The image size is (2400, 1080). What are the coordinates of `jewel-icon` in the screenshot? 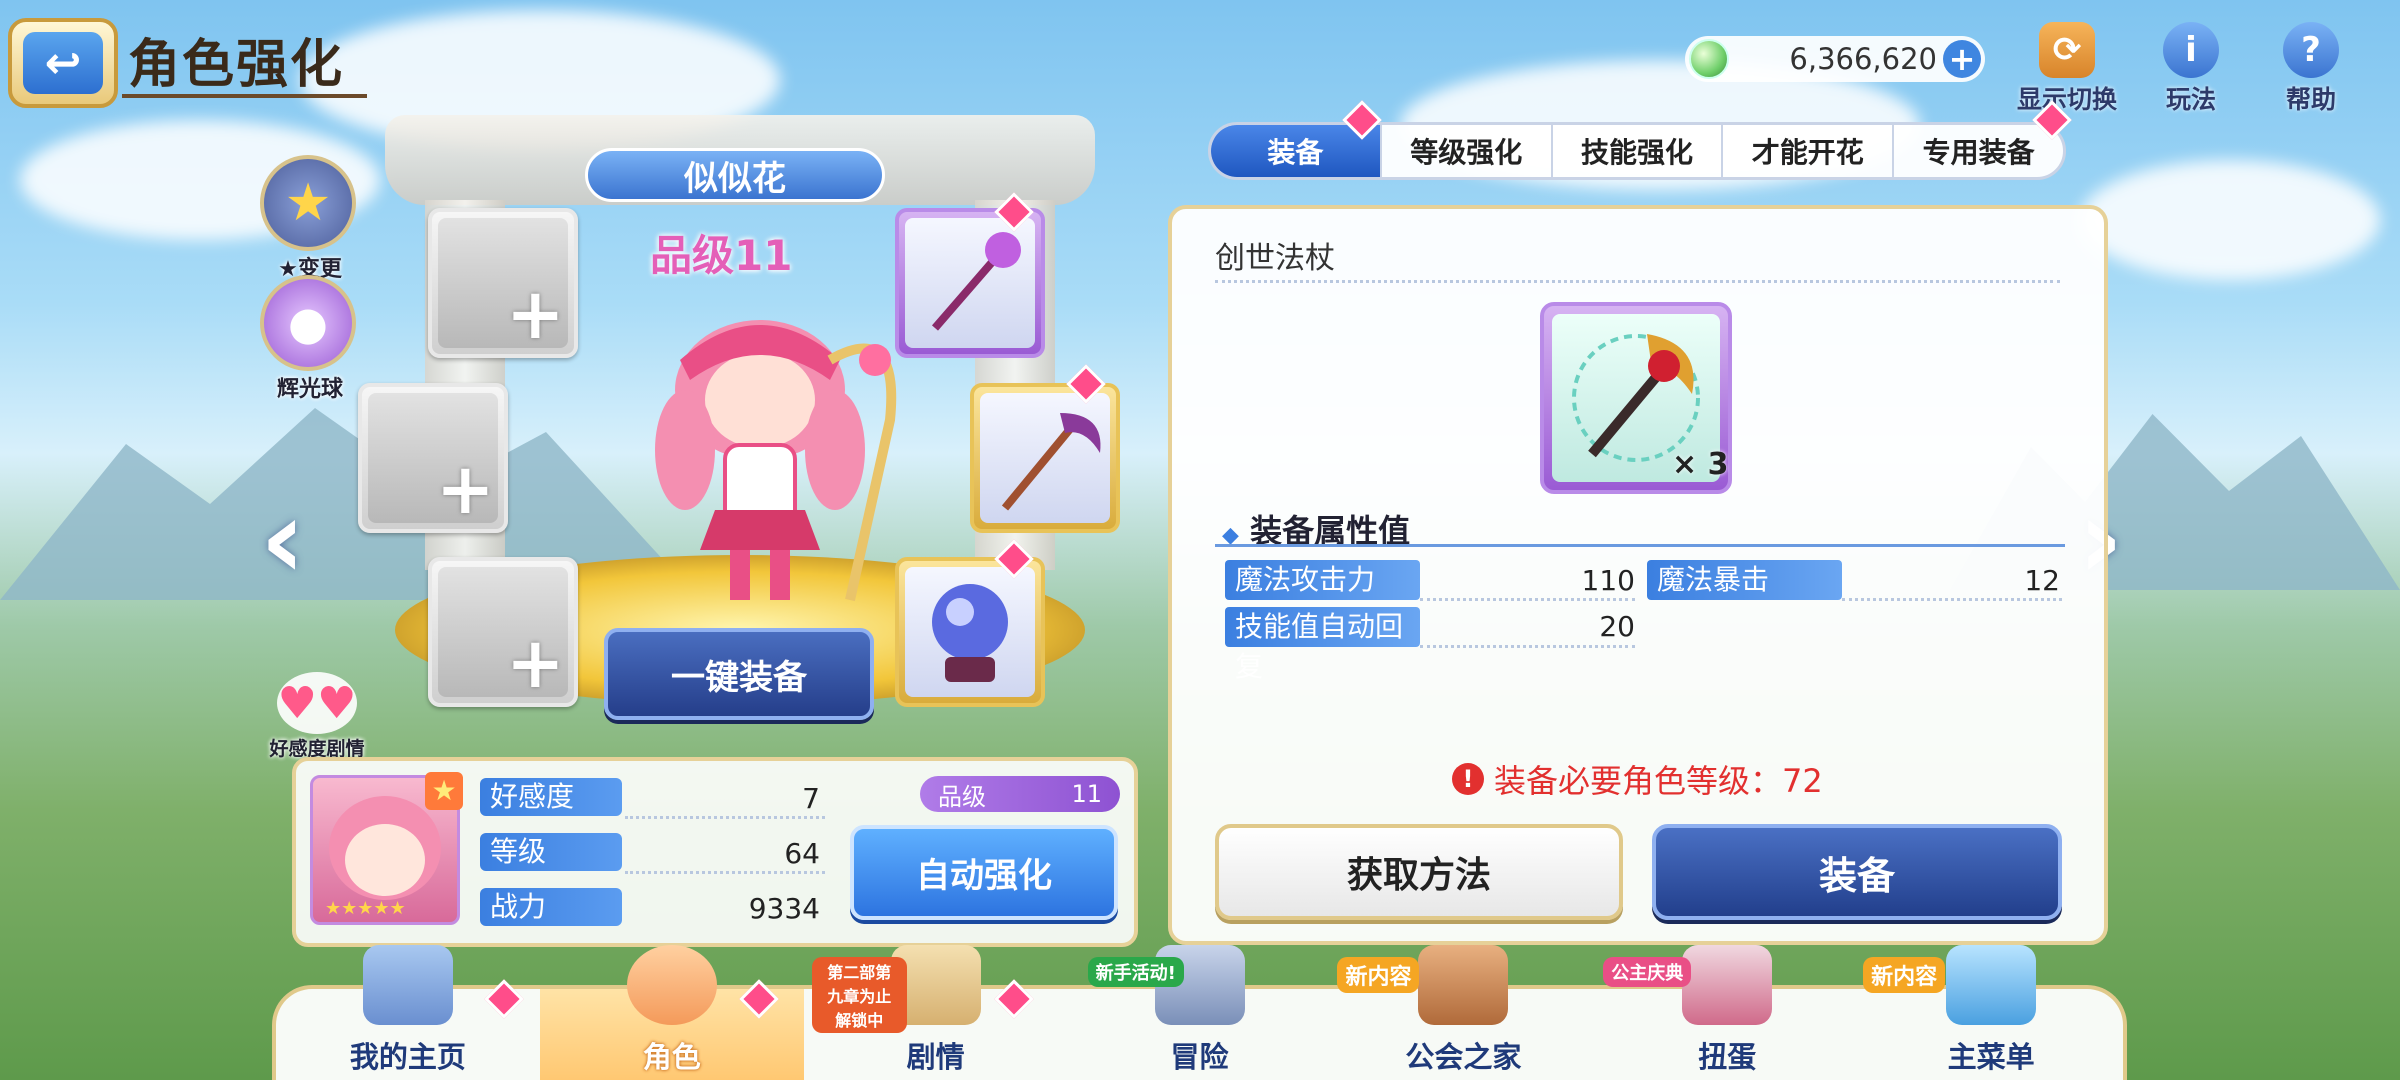 It's located at (1709, 59).